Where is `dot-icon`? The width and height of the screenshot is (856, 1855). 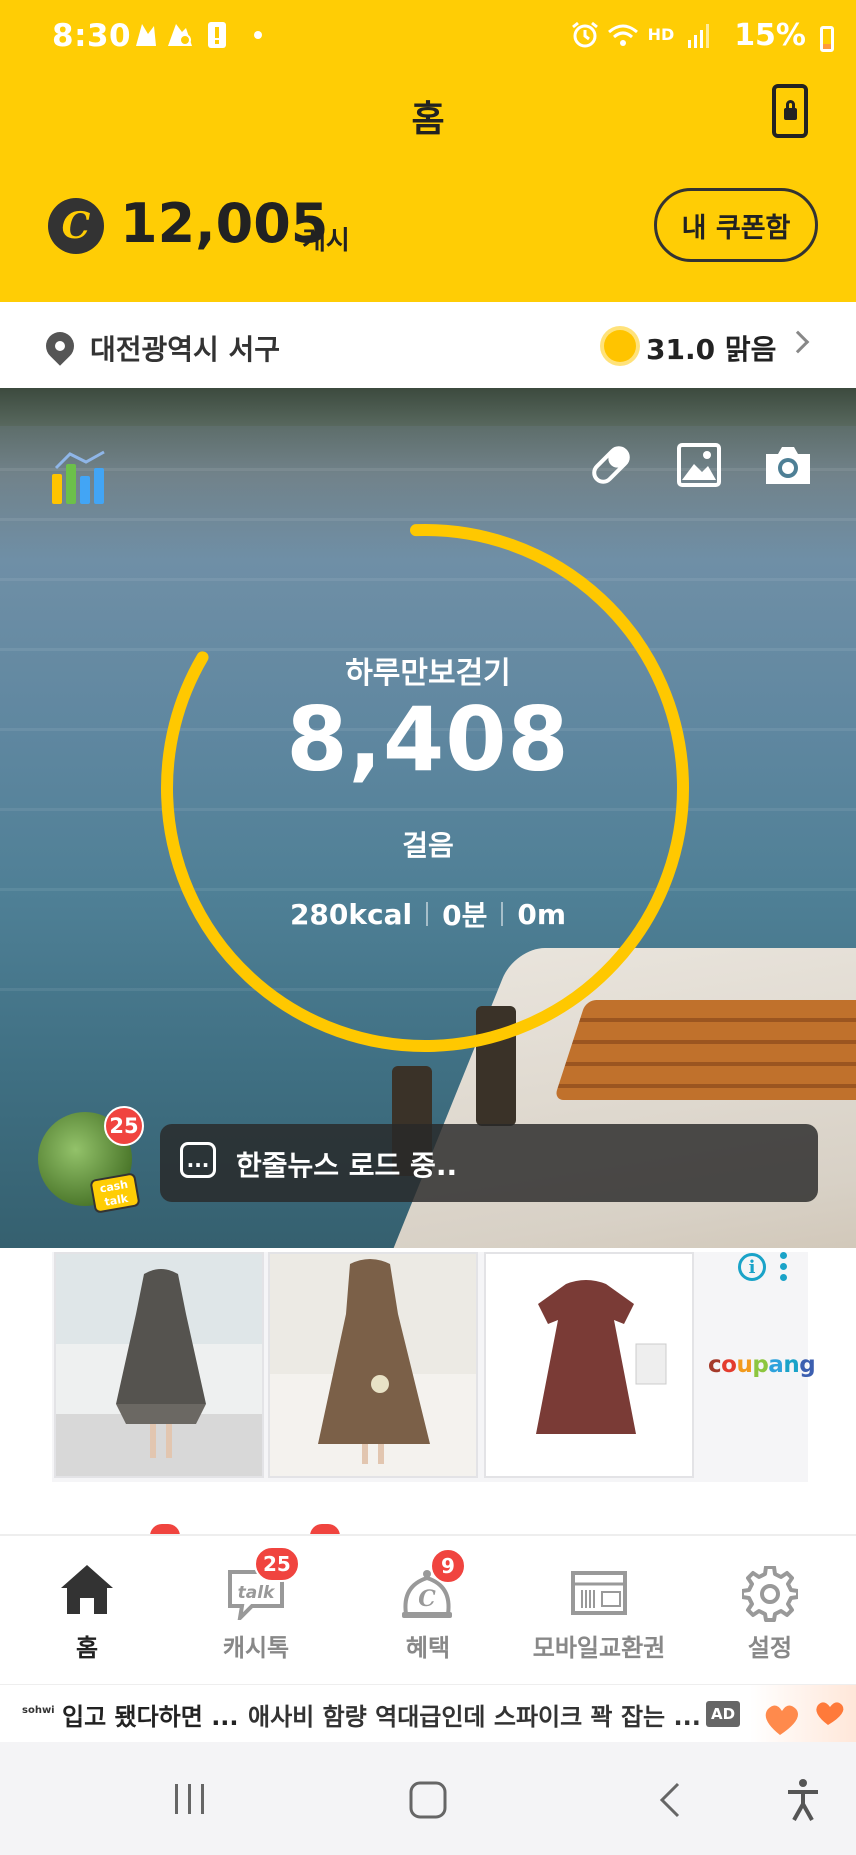
dot-icon is located at coordinates (258, 35).